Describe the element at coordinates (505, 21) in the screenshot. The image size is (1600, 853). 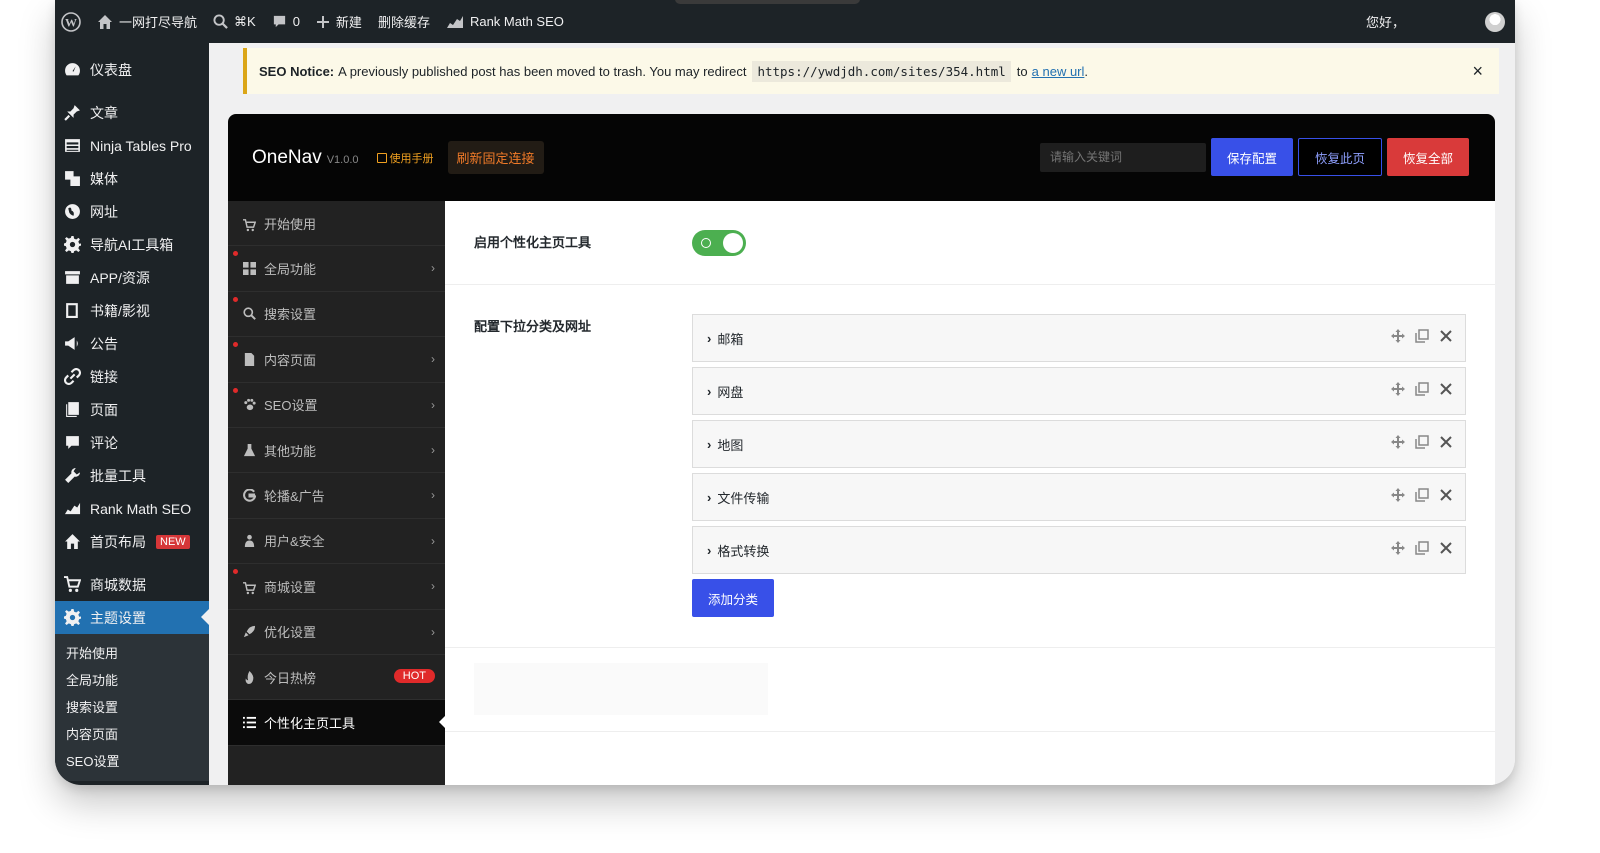
I see `rank-math-menu: Rank Math SEO` at that location.